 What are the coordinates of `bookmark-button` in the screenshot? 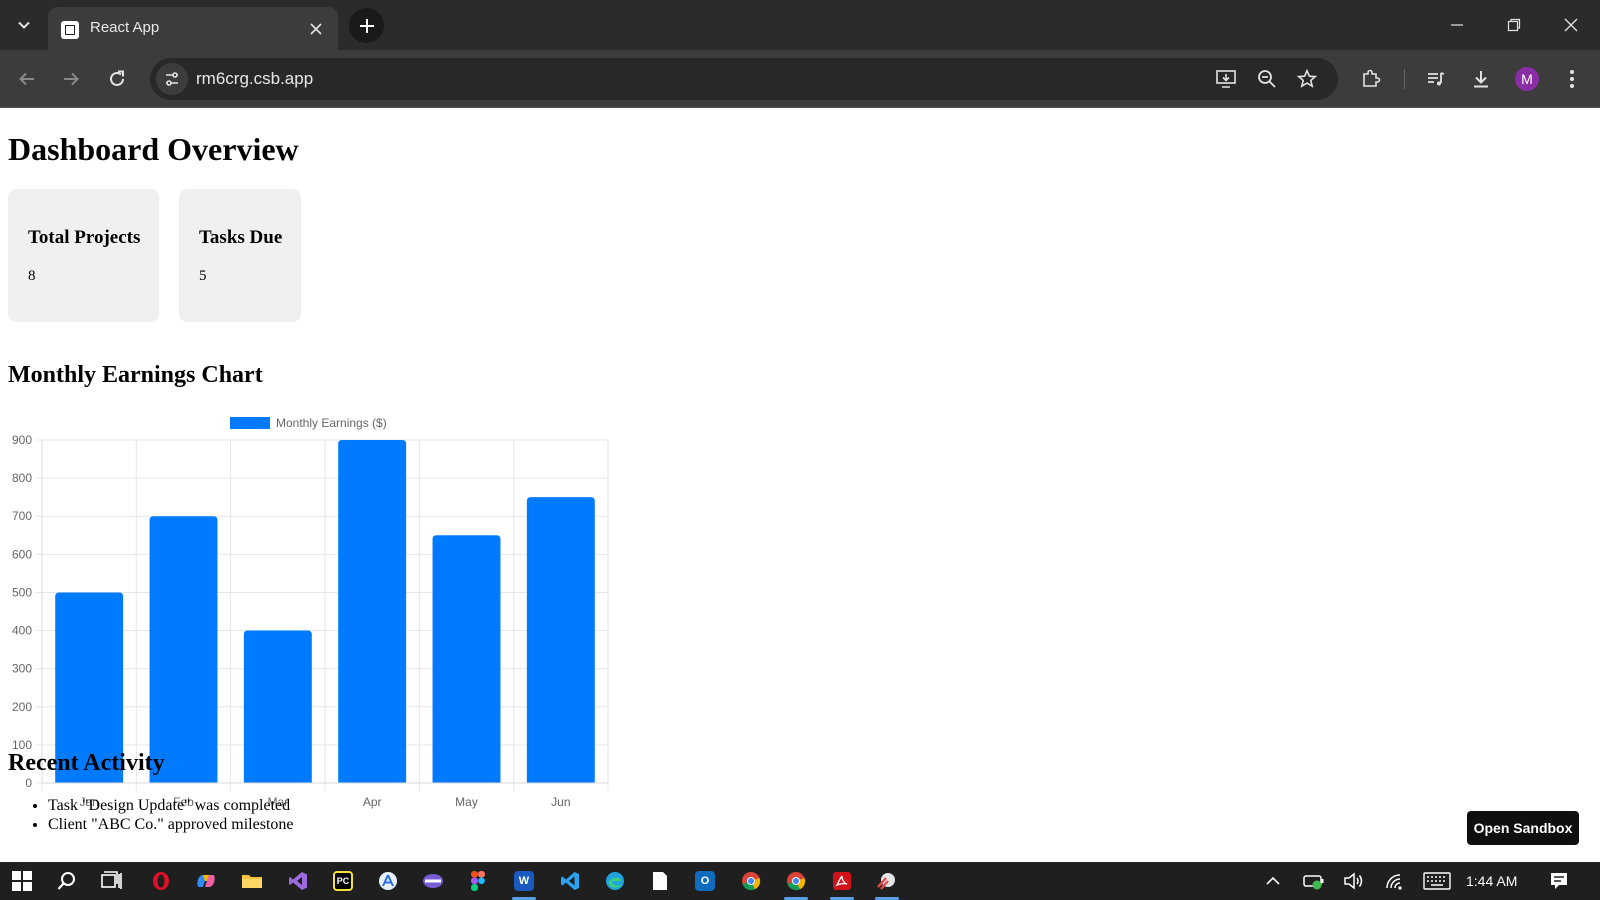 It's located at (1307, 79).